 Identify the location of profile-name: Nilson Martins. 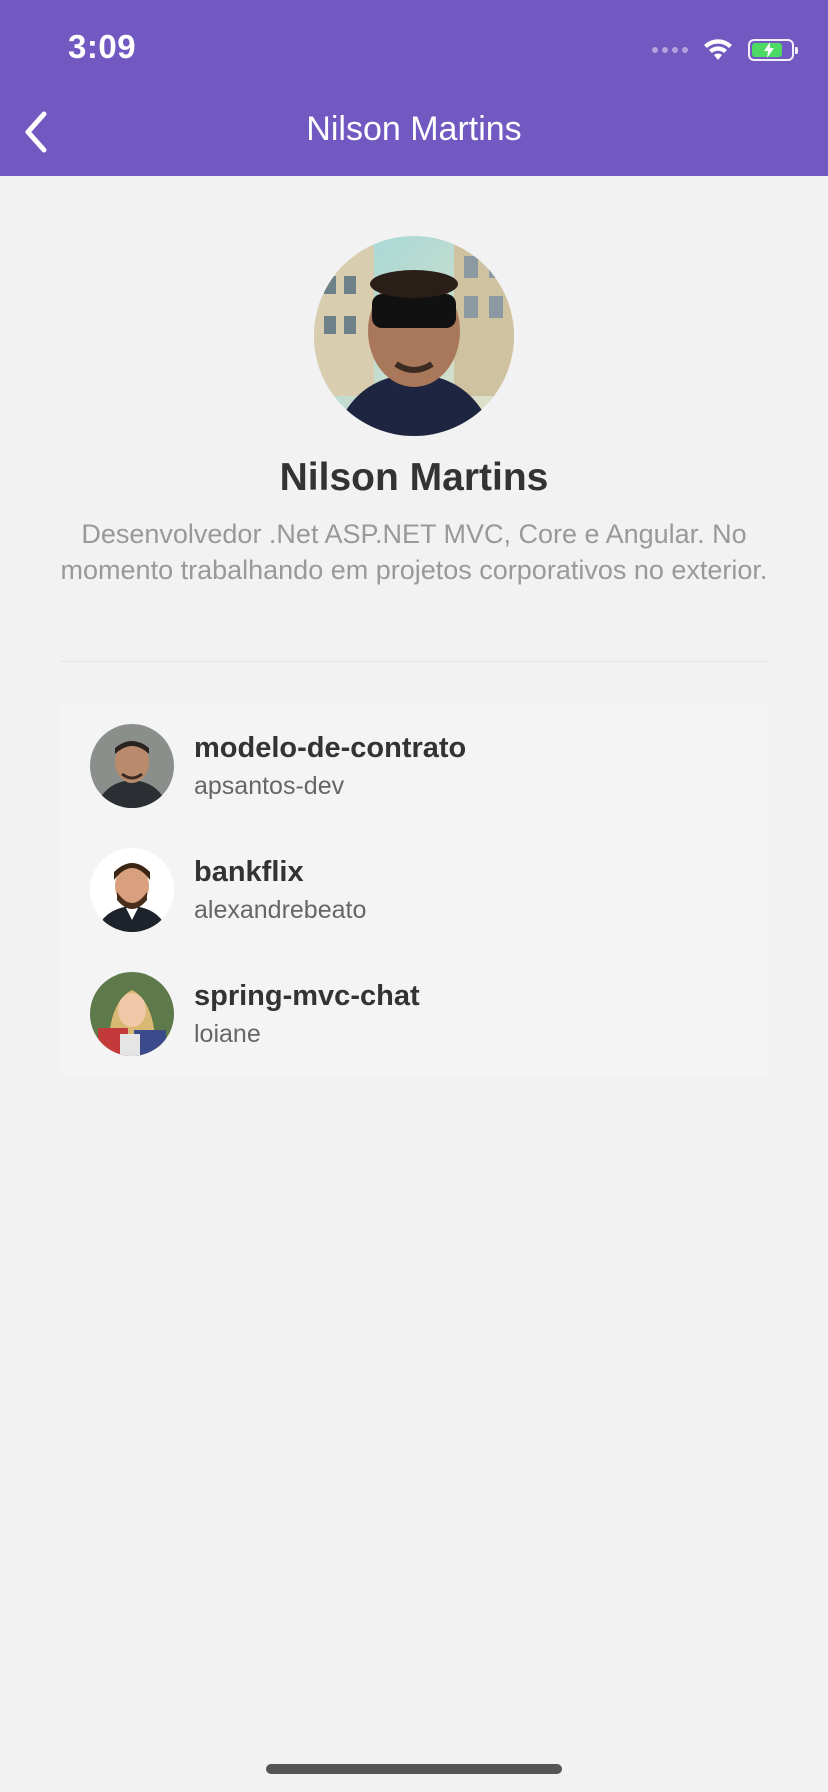
(414, 477).